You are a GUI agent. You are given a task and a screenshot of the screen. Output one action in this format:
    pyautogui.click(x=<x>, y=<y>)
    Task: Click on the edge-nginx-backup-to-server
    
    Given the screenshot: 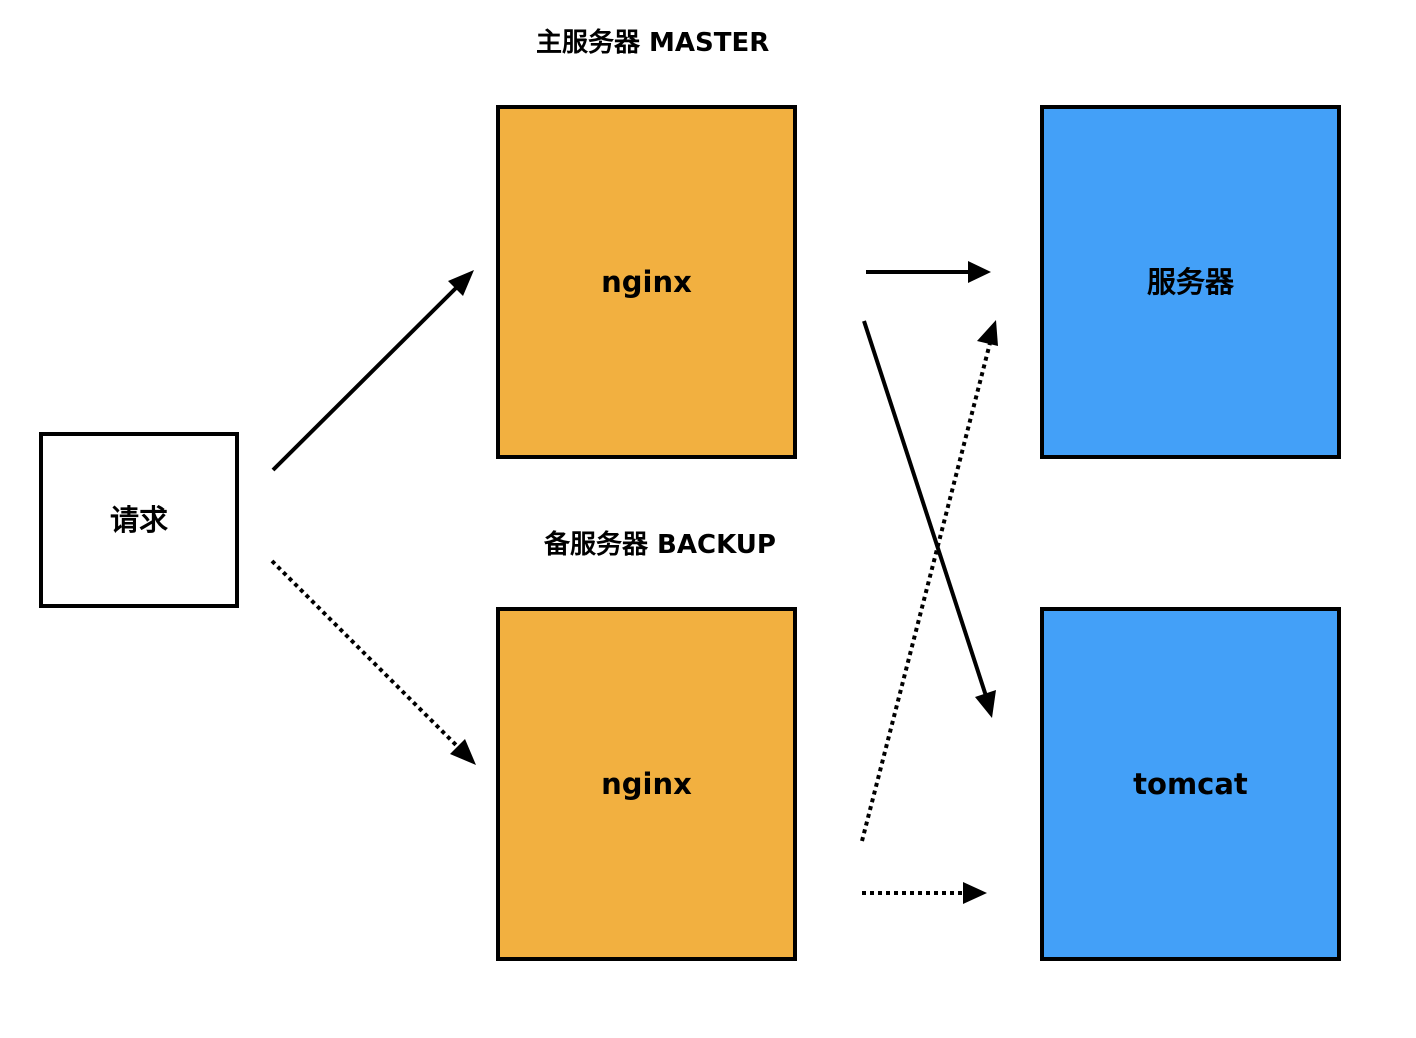 What is the action you would take?
    pyautogui.click(x=929, y=581)
    